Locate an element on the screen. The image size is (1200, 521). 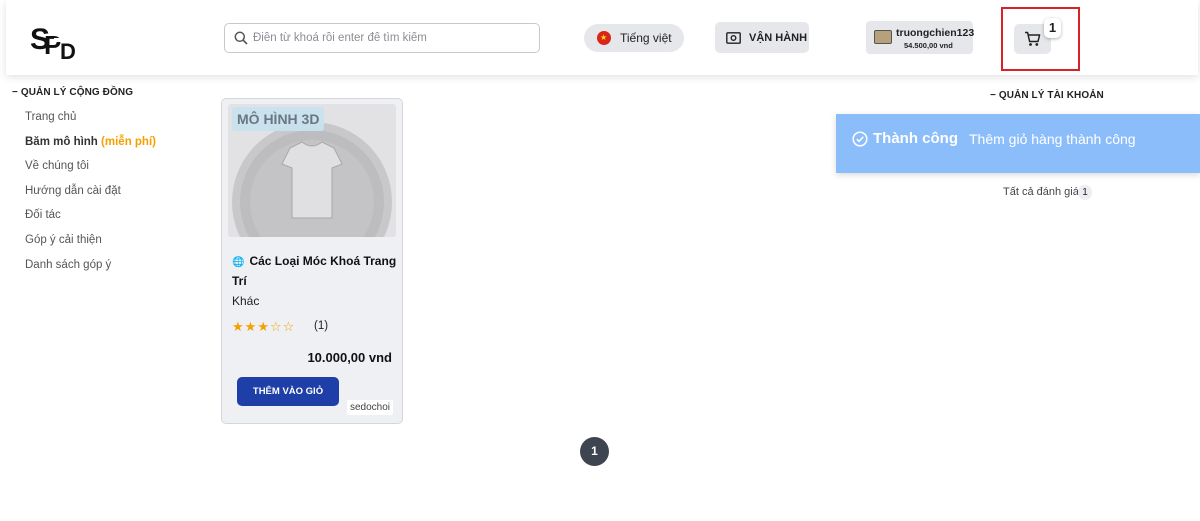
sidebar-item-about: Về chúng tôi is located at coordinates (90, 171).